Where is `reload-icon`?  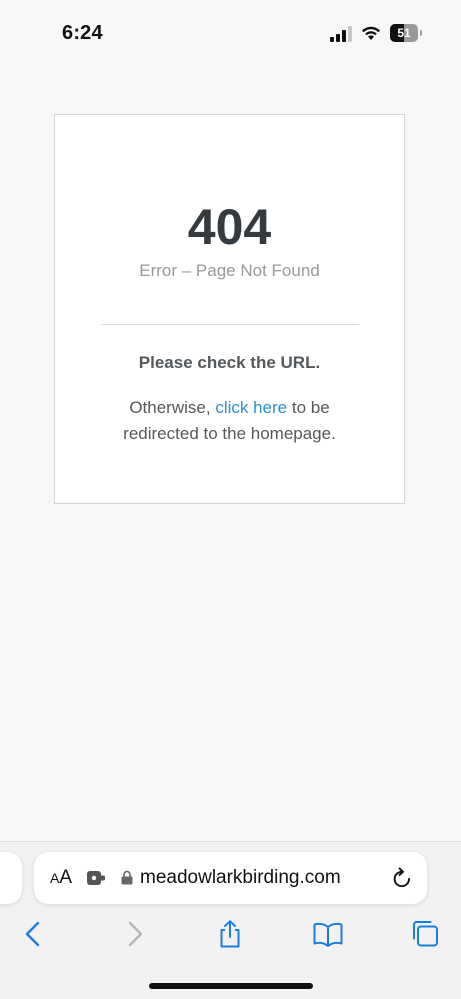 reload-icon is located at coordinates (402, 878).